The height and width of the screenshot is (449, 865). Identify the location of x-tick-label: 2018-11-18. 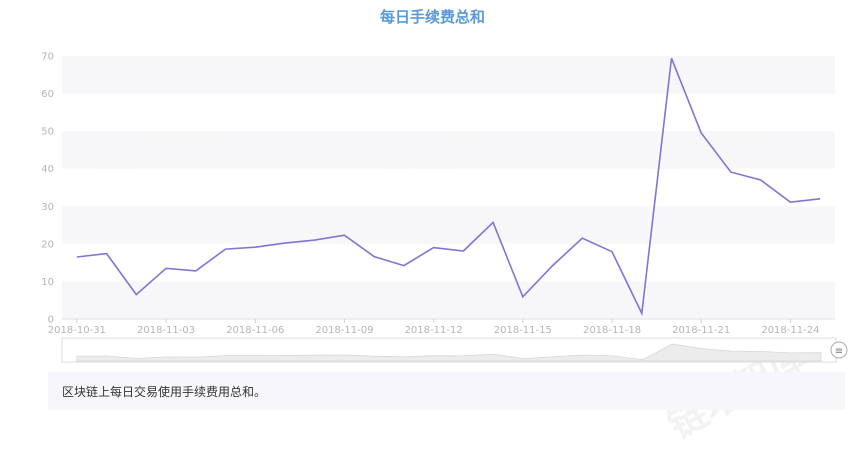
(612, 330).